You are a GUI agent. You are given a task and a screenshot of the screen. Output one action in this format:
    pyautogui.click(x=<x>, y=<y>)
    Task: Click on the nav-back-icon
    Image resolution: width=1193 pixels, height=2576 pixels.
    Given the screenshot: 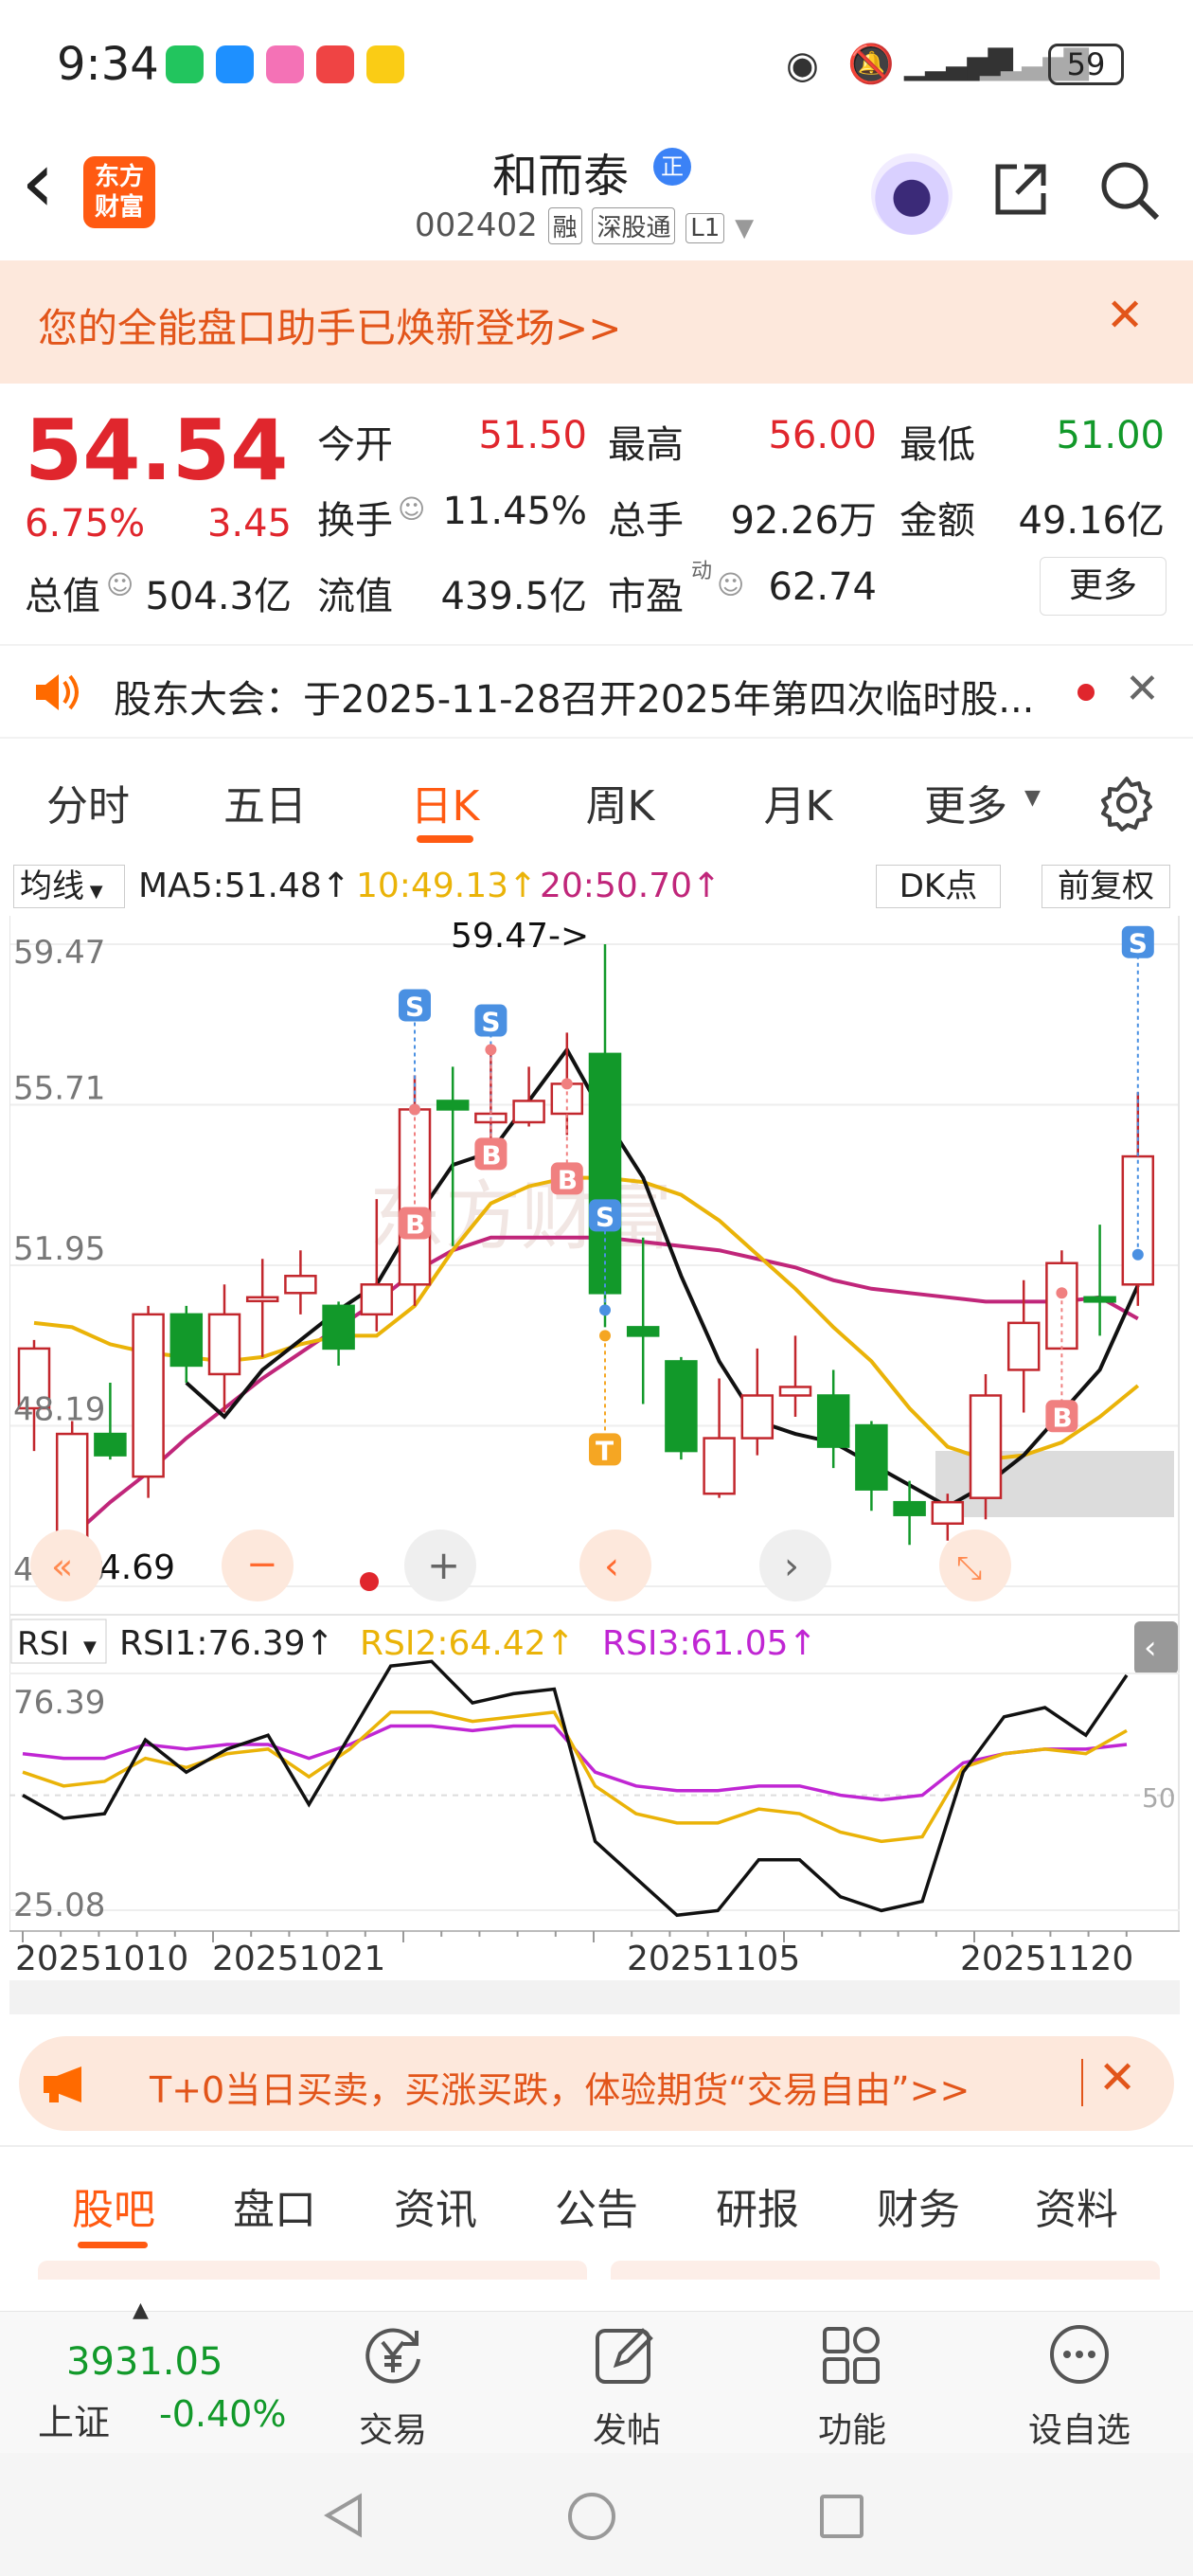 What is the action you would take?
    pyautogui.click(x=344, y=2515)
    